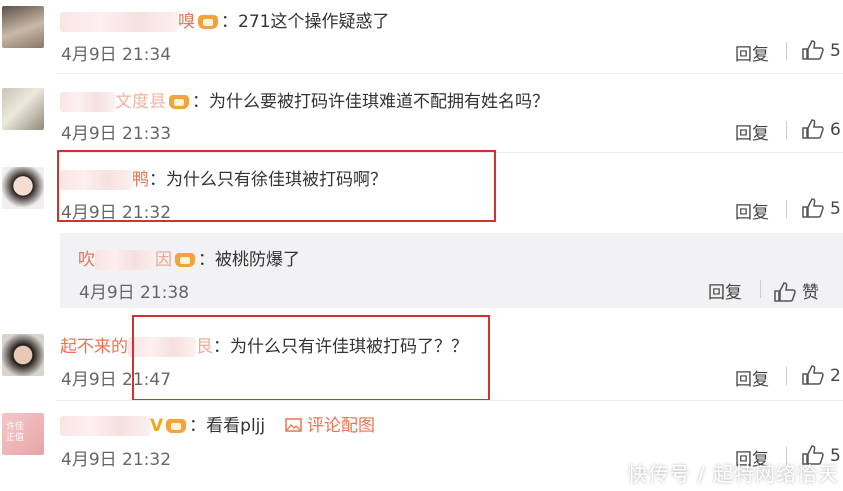  I want to click on comment-author: V ：看看pljj 评论配图, so click(217, 423).